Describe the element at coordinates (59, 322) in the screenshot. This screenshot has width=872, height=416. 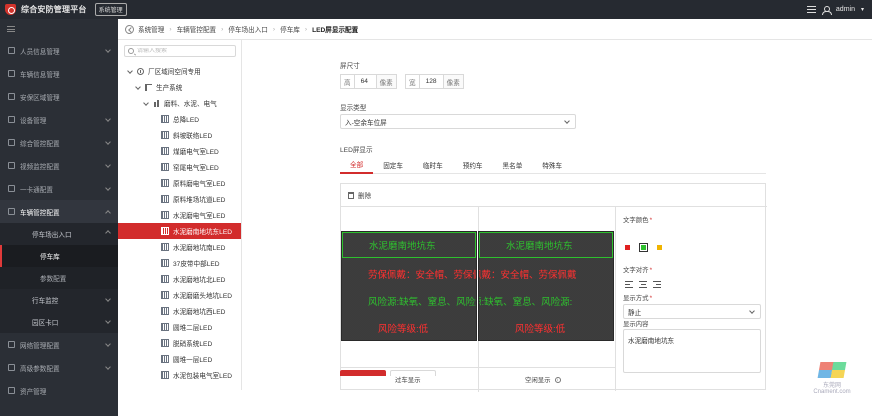
I see `sidebar-sub-gate: 园区卡口` at that location.